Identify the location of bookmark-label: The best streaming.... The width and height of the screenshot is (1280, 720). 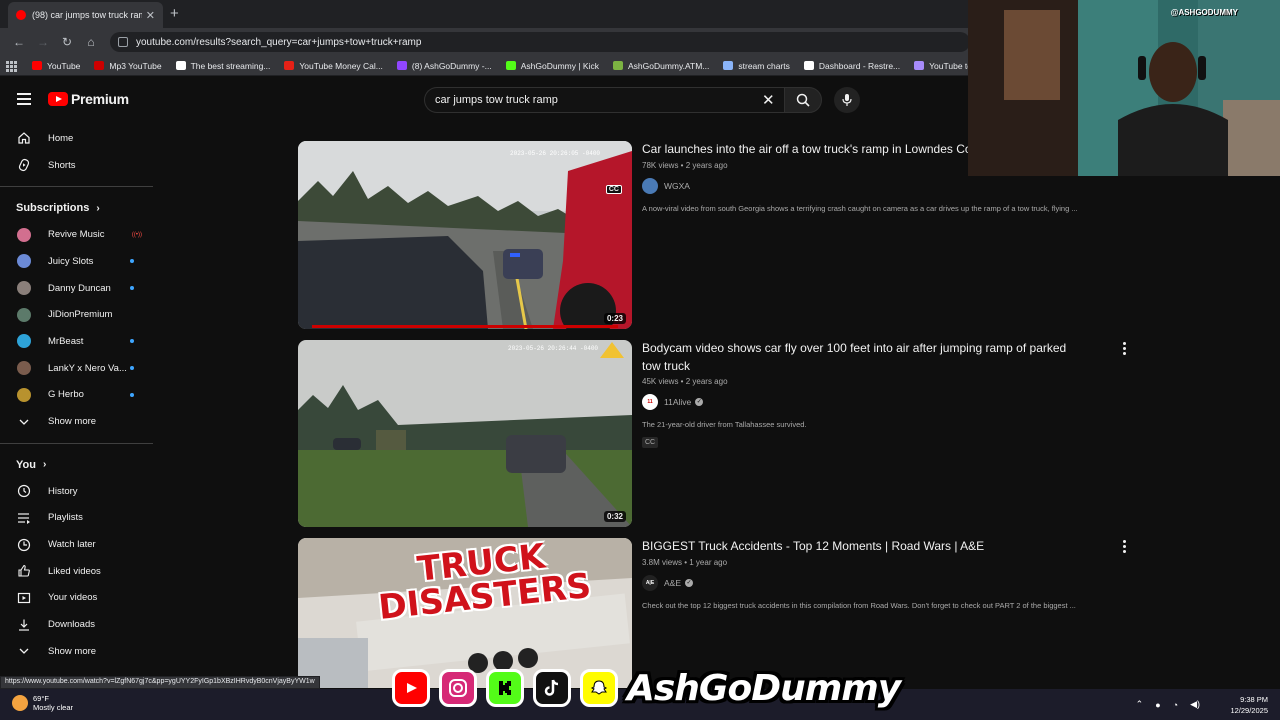
(230, 65).